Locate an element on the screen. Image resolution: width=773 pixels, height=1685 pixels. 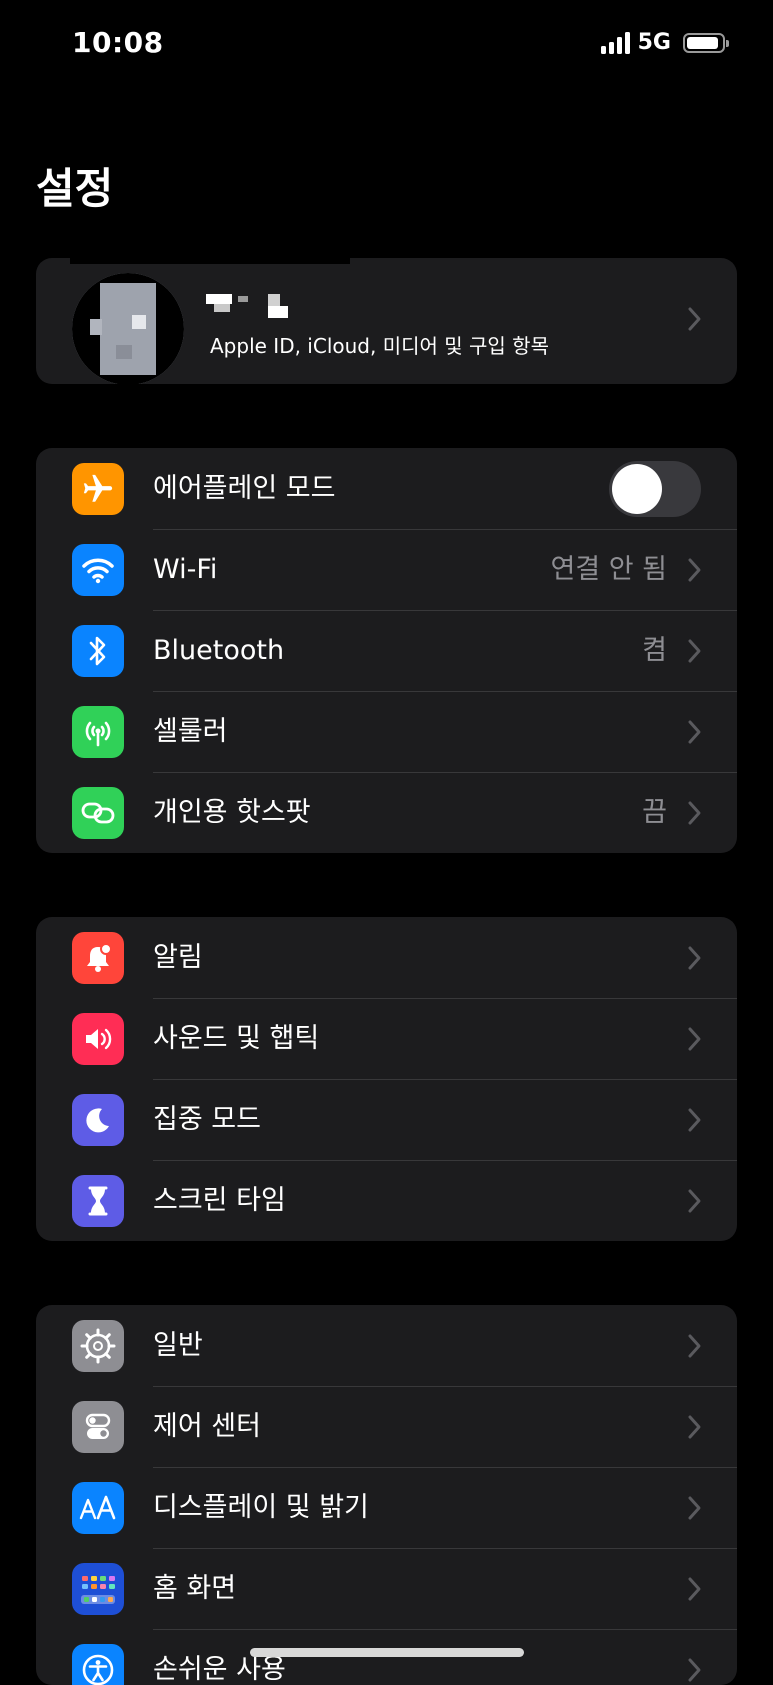
personal-hotspot-label: 개인용 핫스팟 is located at coordinates (232, 812).